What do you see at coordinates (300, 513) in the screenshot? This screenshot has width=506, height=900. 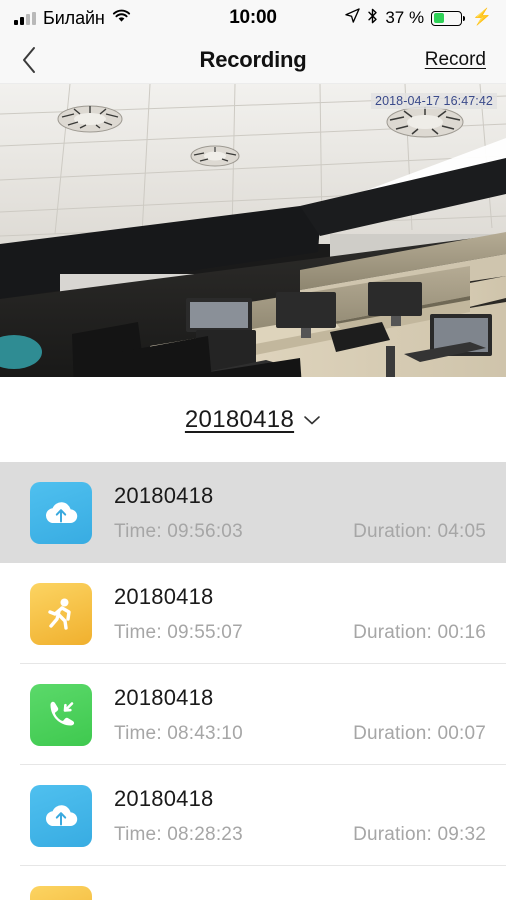 I see `recording-row-text: 20180418 Time: 09:56:03 Duration: 04:05` at bounding box center [300, 513].